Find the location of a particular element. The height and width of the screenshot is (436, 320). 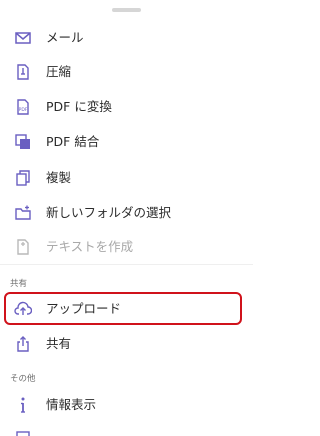

menu-item-label: 圧縮 is located at coordinates (59, 71).